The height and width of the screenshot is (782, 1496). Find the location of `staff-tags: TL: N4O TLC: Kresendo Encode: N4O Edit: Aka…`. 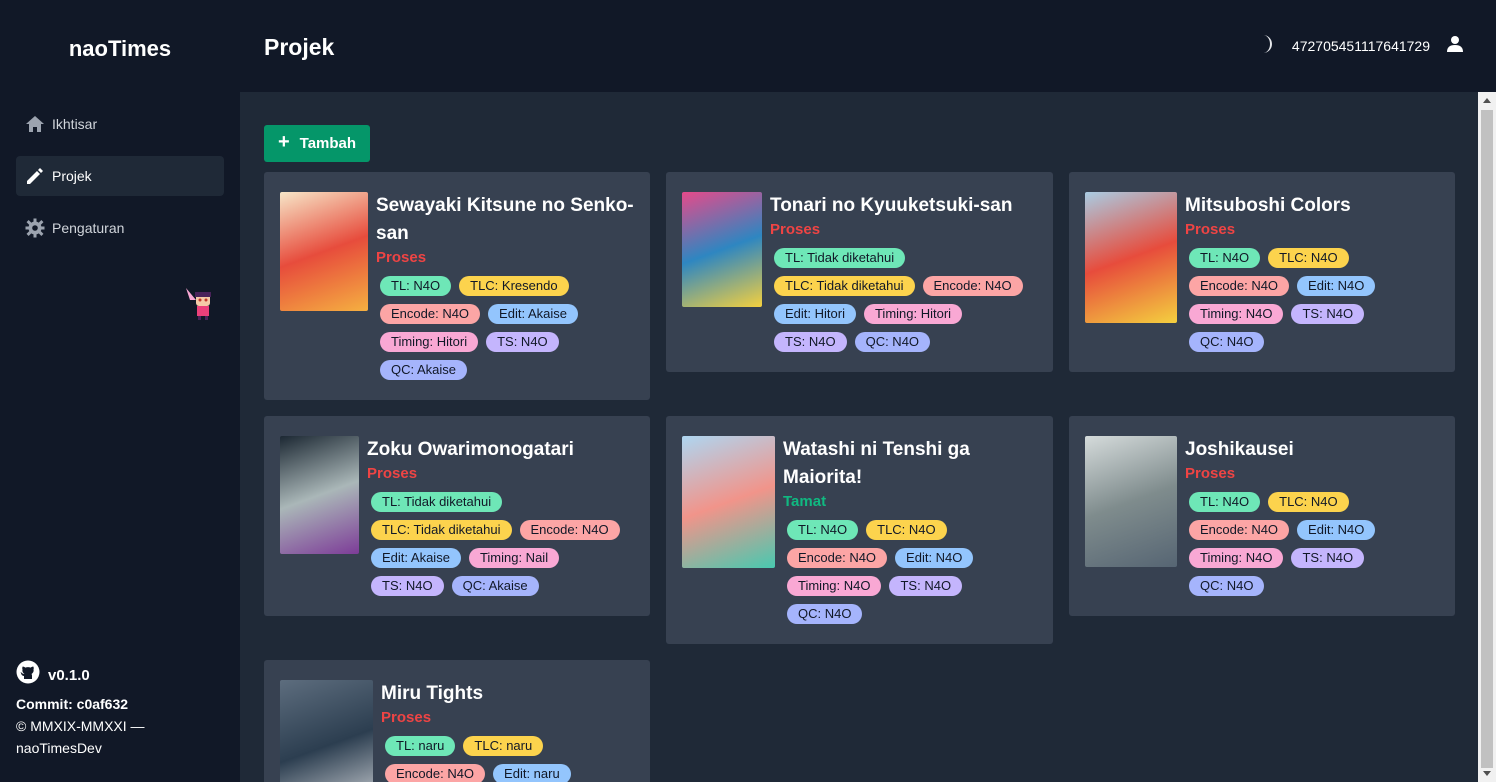

staff-tags: TL: N4O TLC: Kresendo Encode: N4O Edit: Aka… is located at coordinates (505, 328).